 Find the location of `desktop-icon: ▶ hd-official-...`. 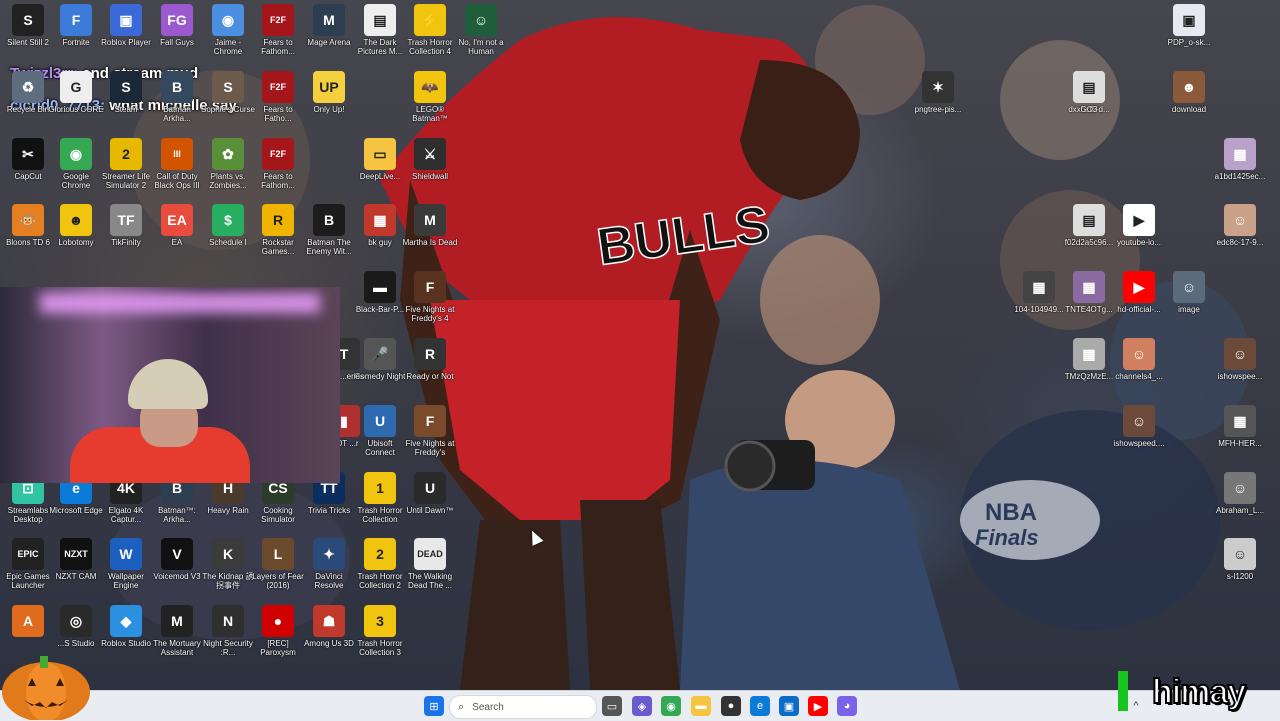

desktop-icon: ▶ hd-official-... is located at coordinates (1139, 298).